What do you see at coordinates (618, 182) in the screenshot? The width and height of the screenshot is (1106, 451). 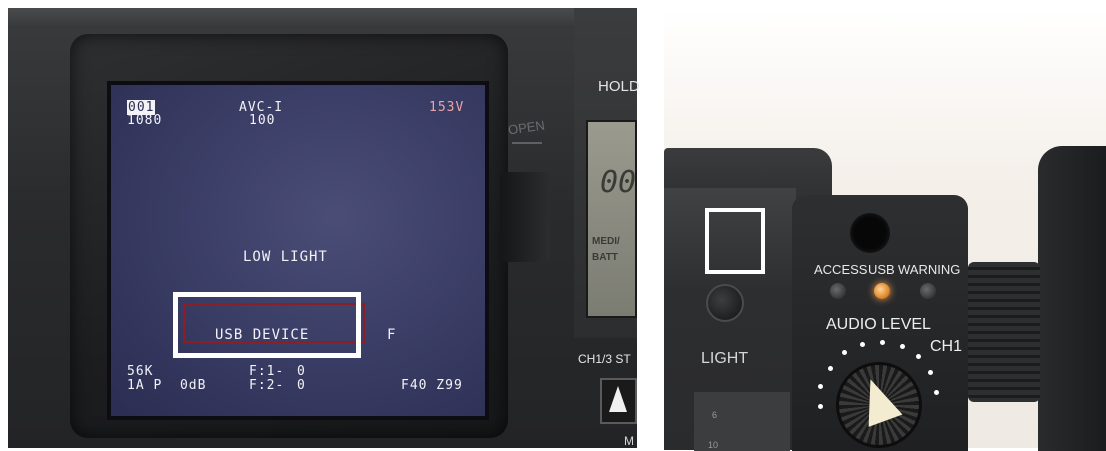 I see `status-lcd-digits: 00` at bounding box center [618, 182].